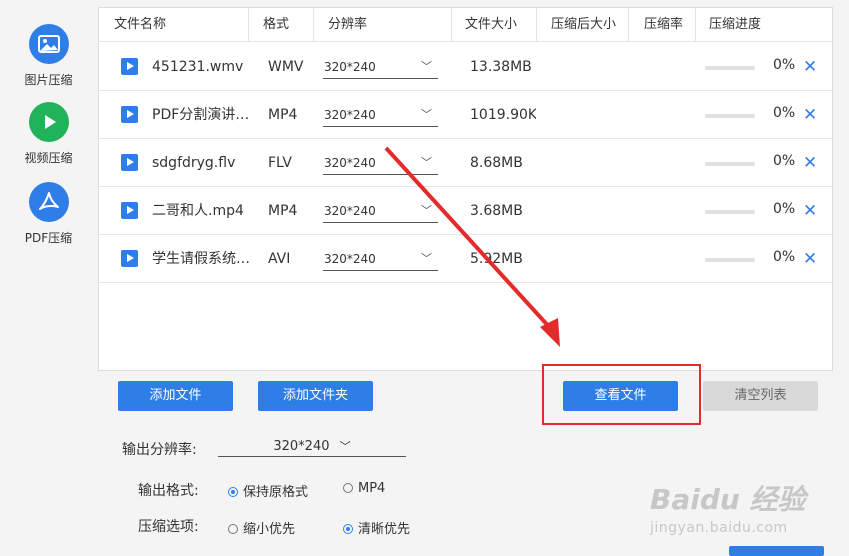 This screenshot has width=849, height=556. I want to click on file-size: 8.68MB, so click(496, 163).